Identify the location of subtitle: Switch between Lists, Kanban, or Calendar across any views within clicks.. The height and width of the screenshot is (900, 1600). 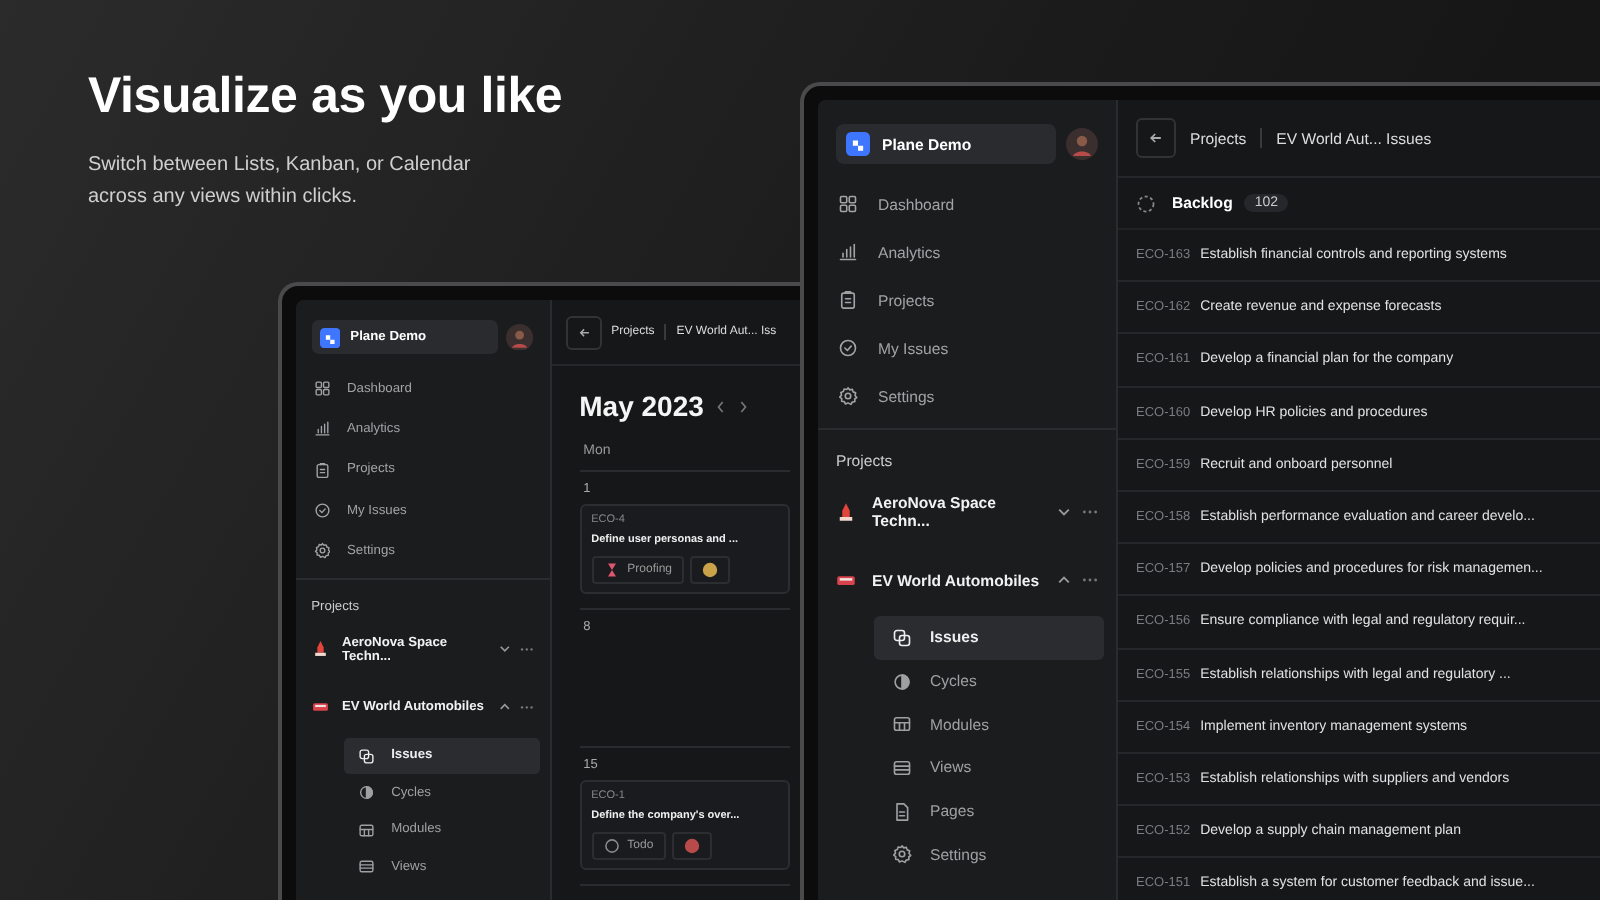
(280, 182).